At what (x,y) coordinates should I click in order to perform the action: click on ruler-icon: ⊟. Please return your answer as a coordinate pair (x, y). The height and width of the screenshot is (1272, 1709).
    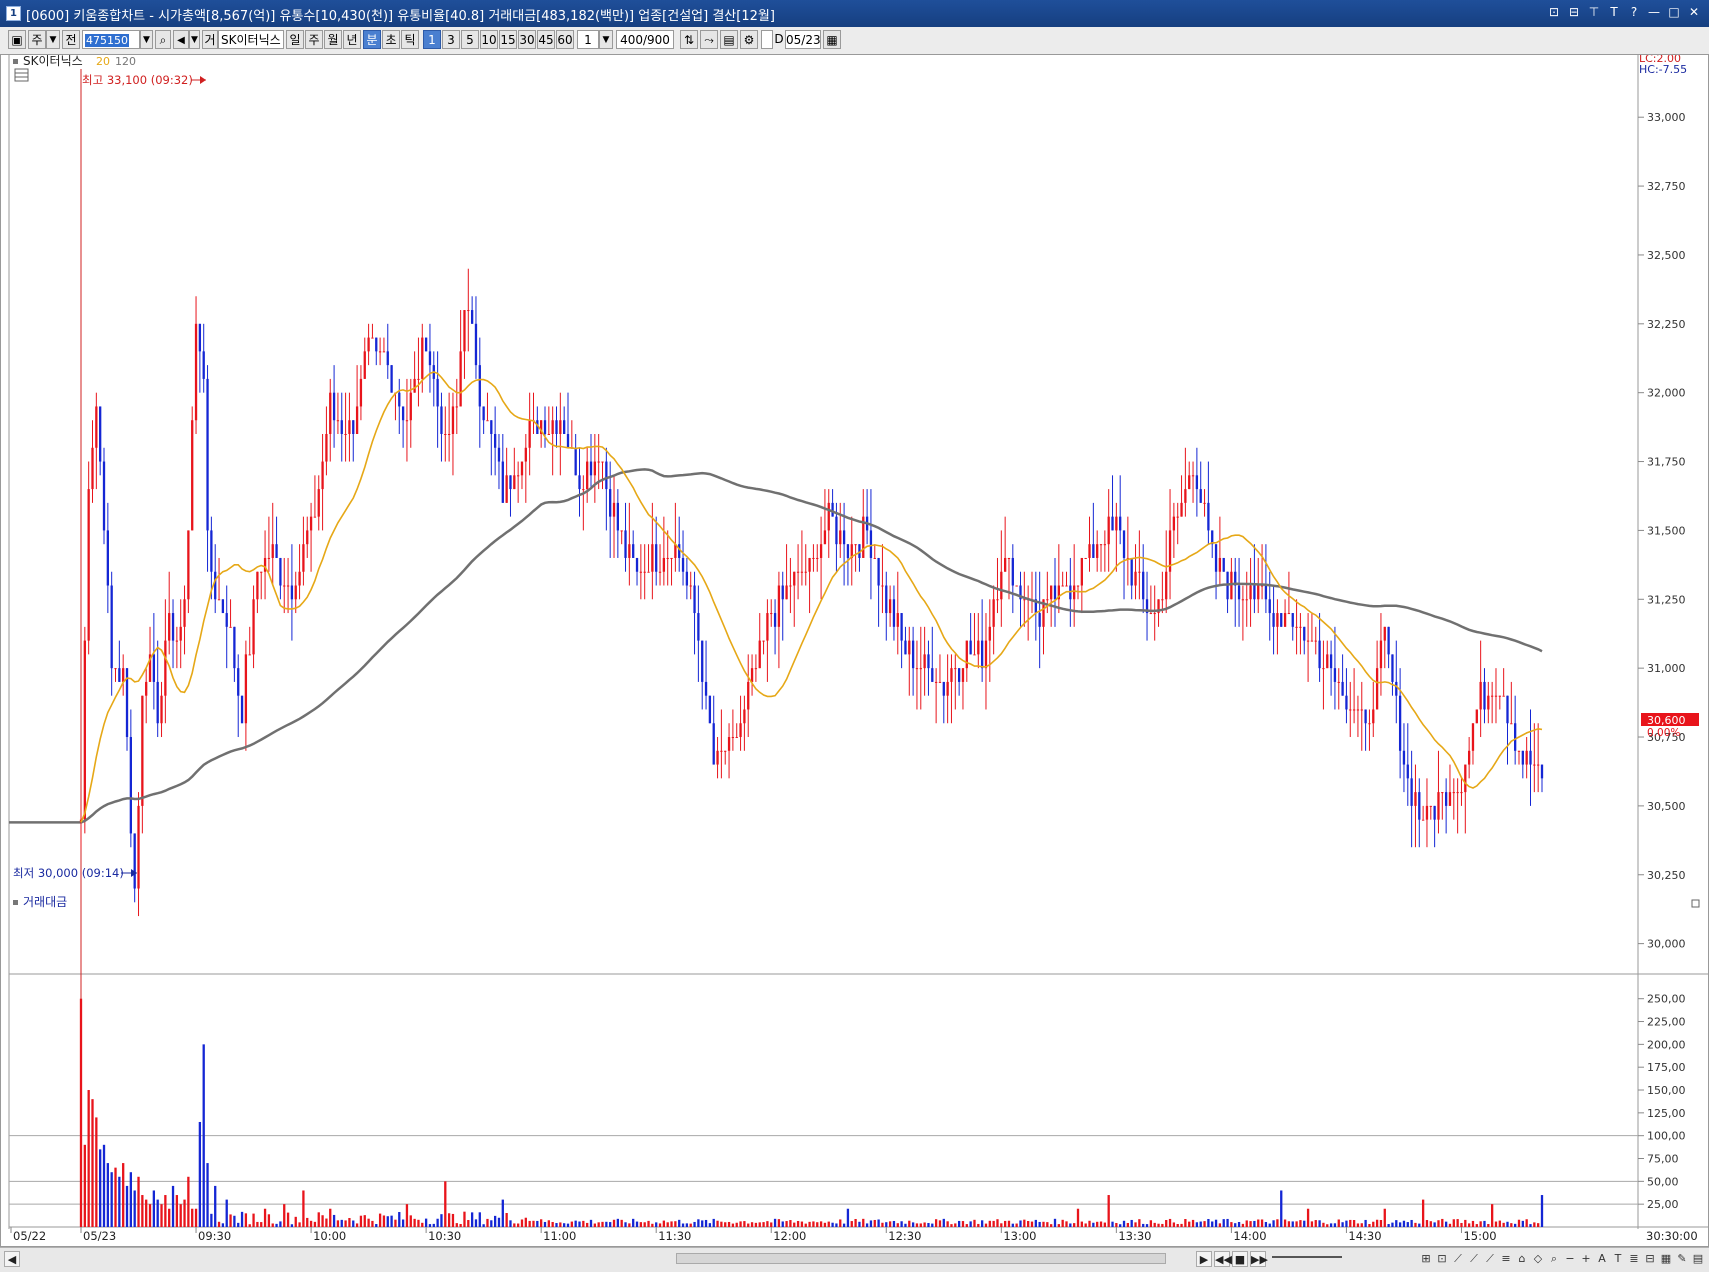
    Looking at the image, I should click on (1650, 1259).